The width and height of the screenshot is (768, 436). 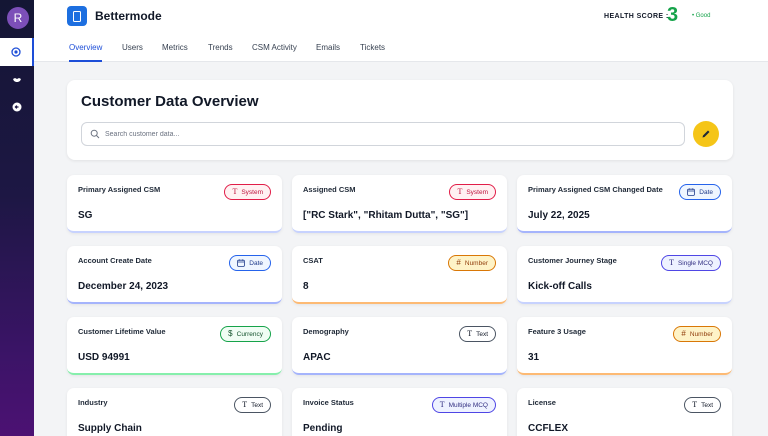 I want to click on field-label: Assigned CSM, so click(x=329, y=189).